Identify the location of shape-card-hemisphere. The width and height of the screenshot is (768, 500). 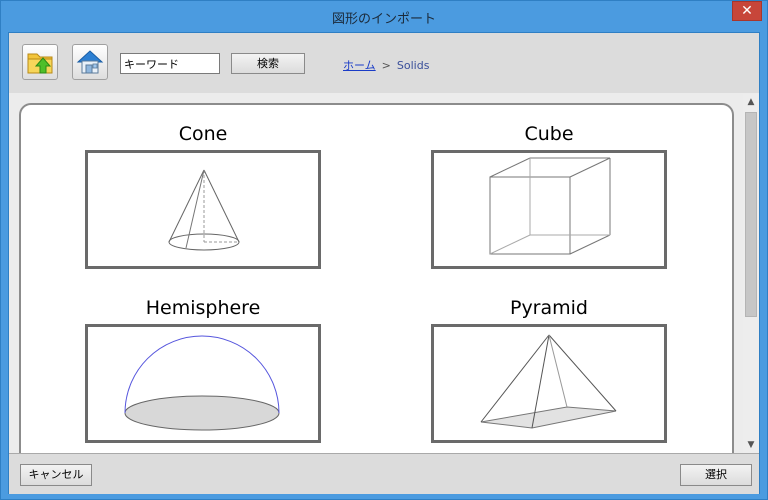
(203, 383).